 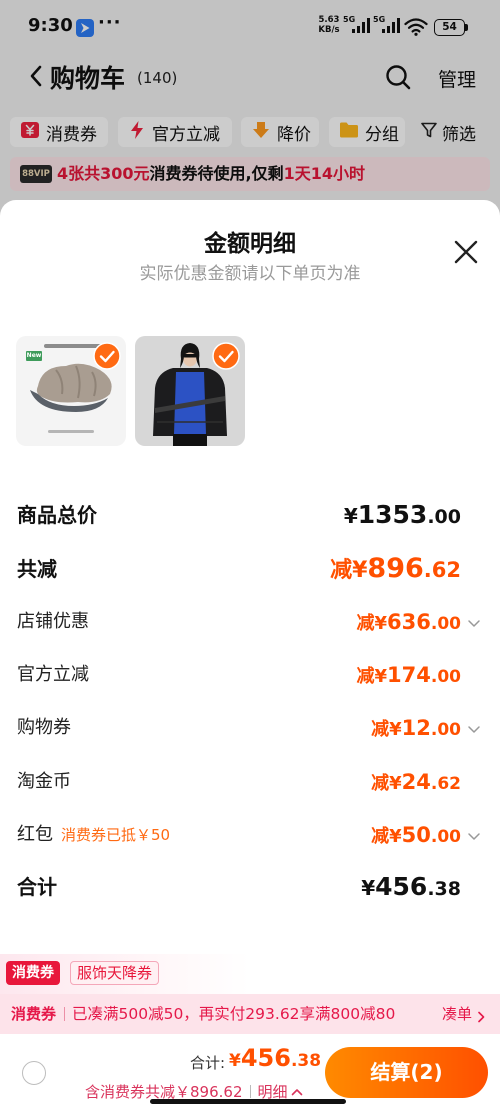 I want to click on row-value-integer: 24, so click(x=416, y=782).